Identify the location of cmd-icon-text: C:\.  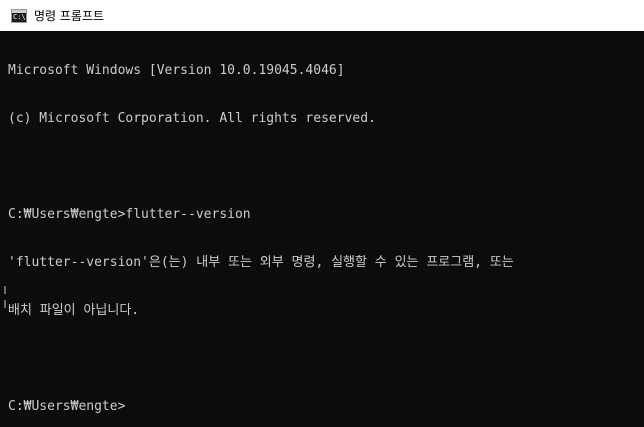
(19, 16).